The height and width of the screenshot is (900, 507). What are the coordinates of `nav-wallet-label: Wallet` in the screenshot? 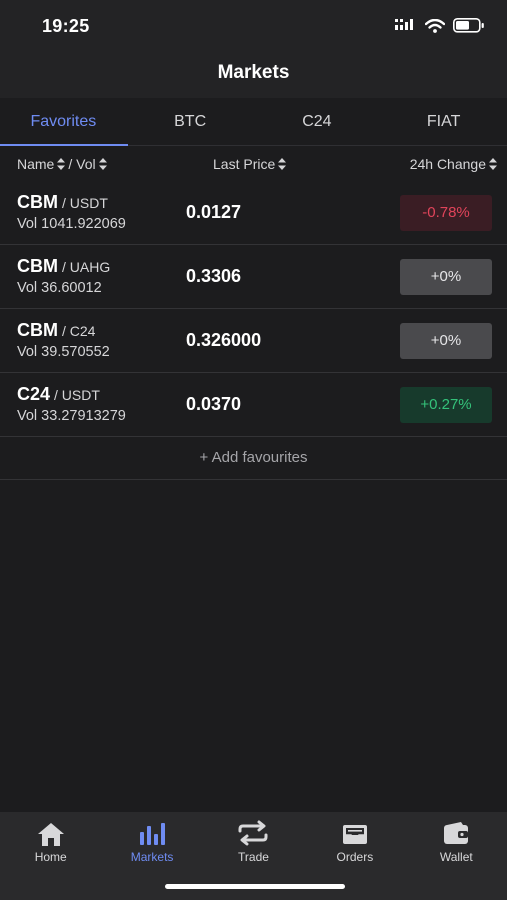 It's located at (456, 857).